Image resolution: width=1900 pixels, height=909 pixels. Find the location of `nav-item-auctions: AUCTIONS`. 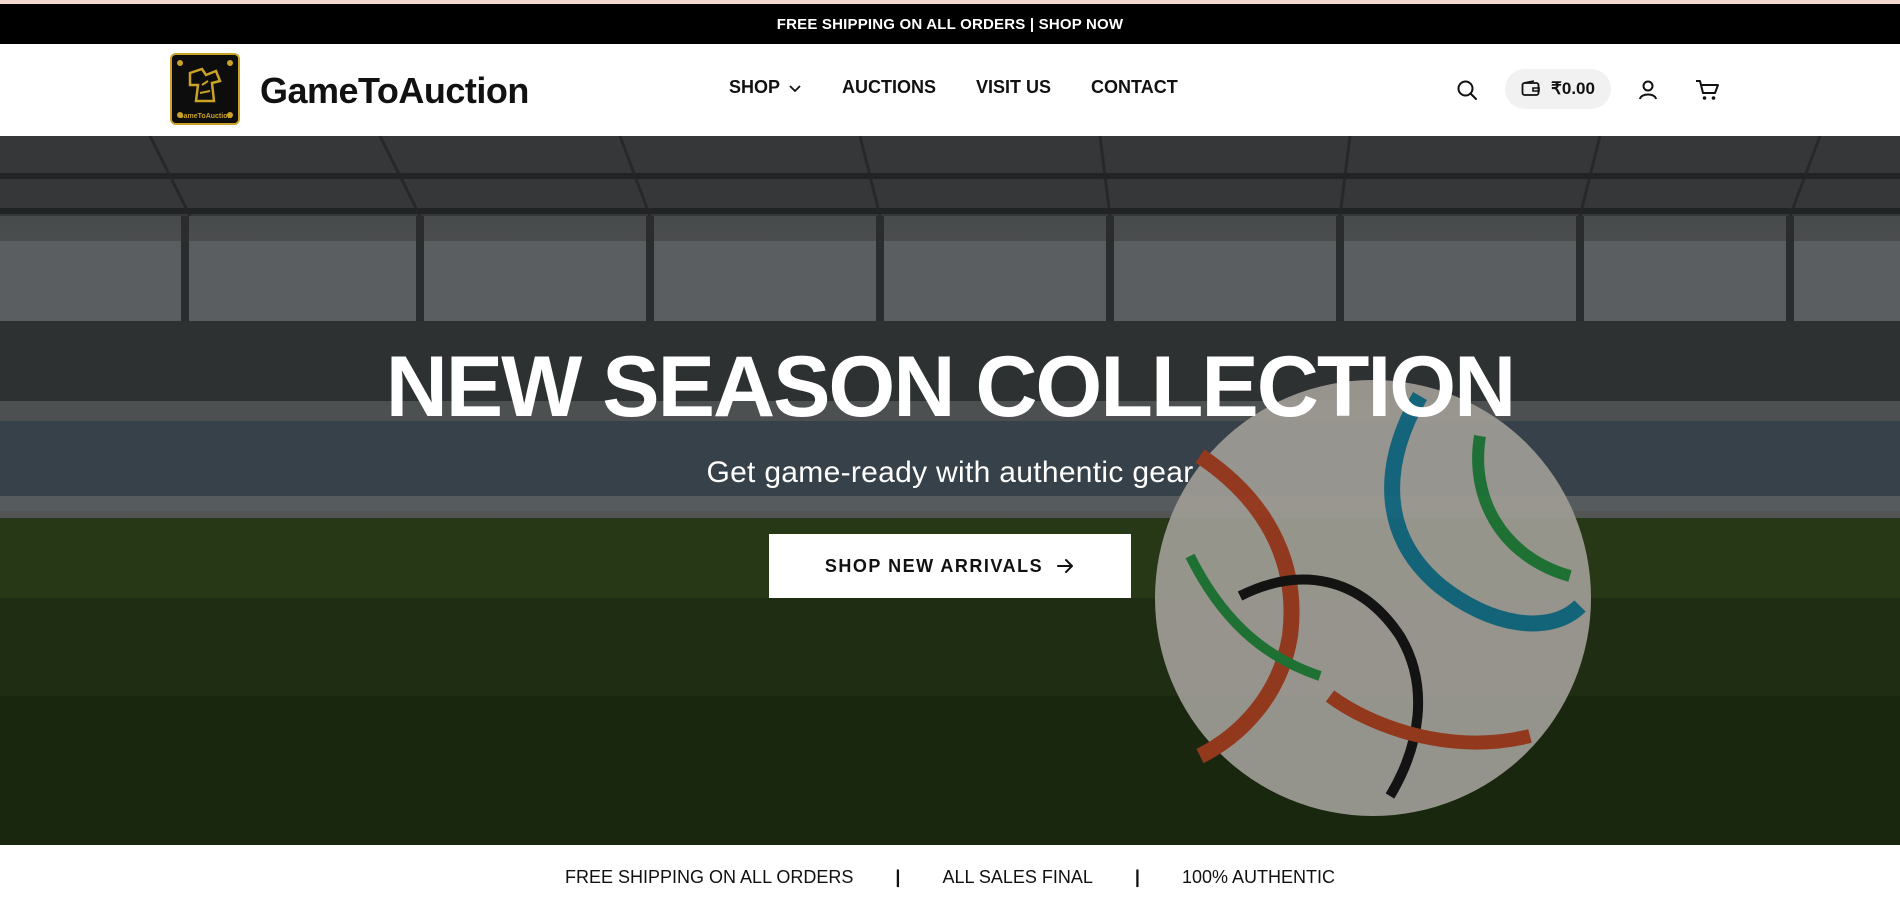

nav-item-auctions: AUCTIONS is located at coordinates (889, 87).